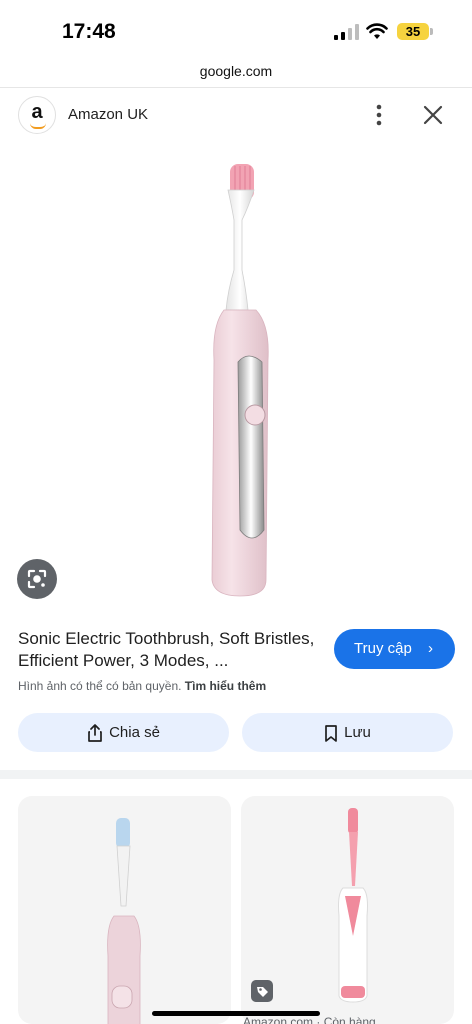  I want to click on share-icon, so click(95, 733).